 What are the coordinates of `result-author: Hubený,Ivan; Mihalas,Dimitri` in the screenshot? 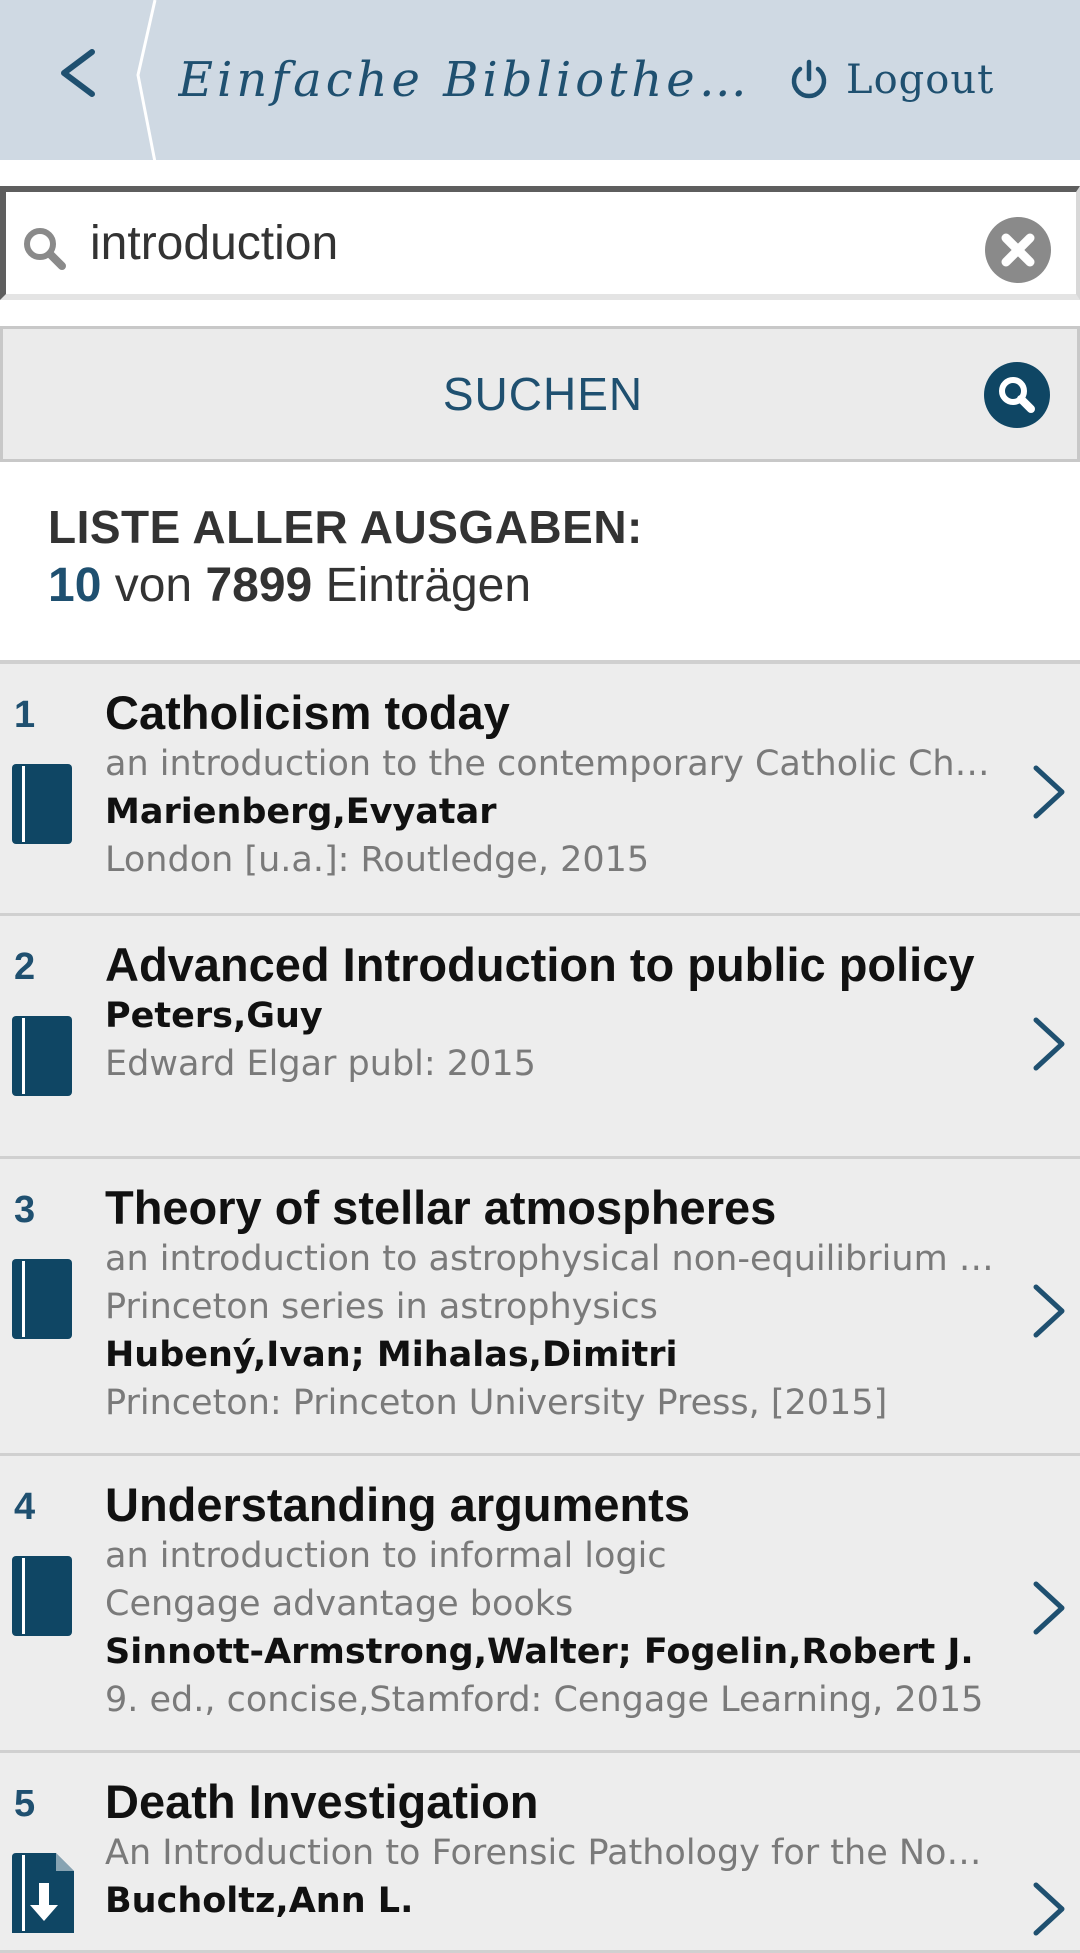 It's located at (391, 1355).